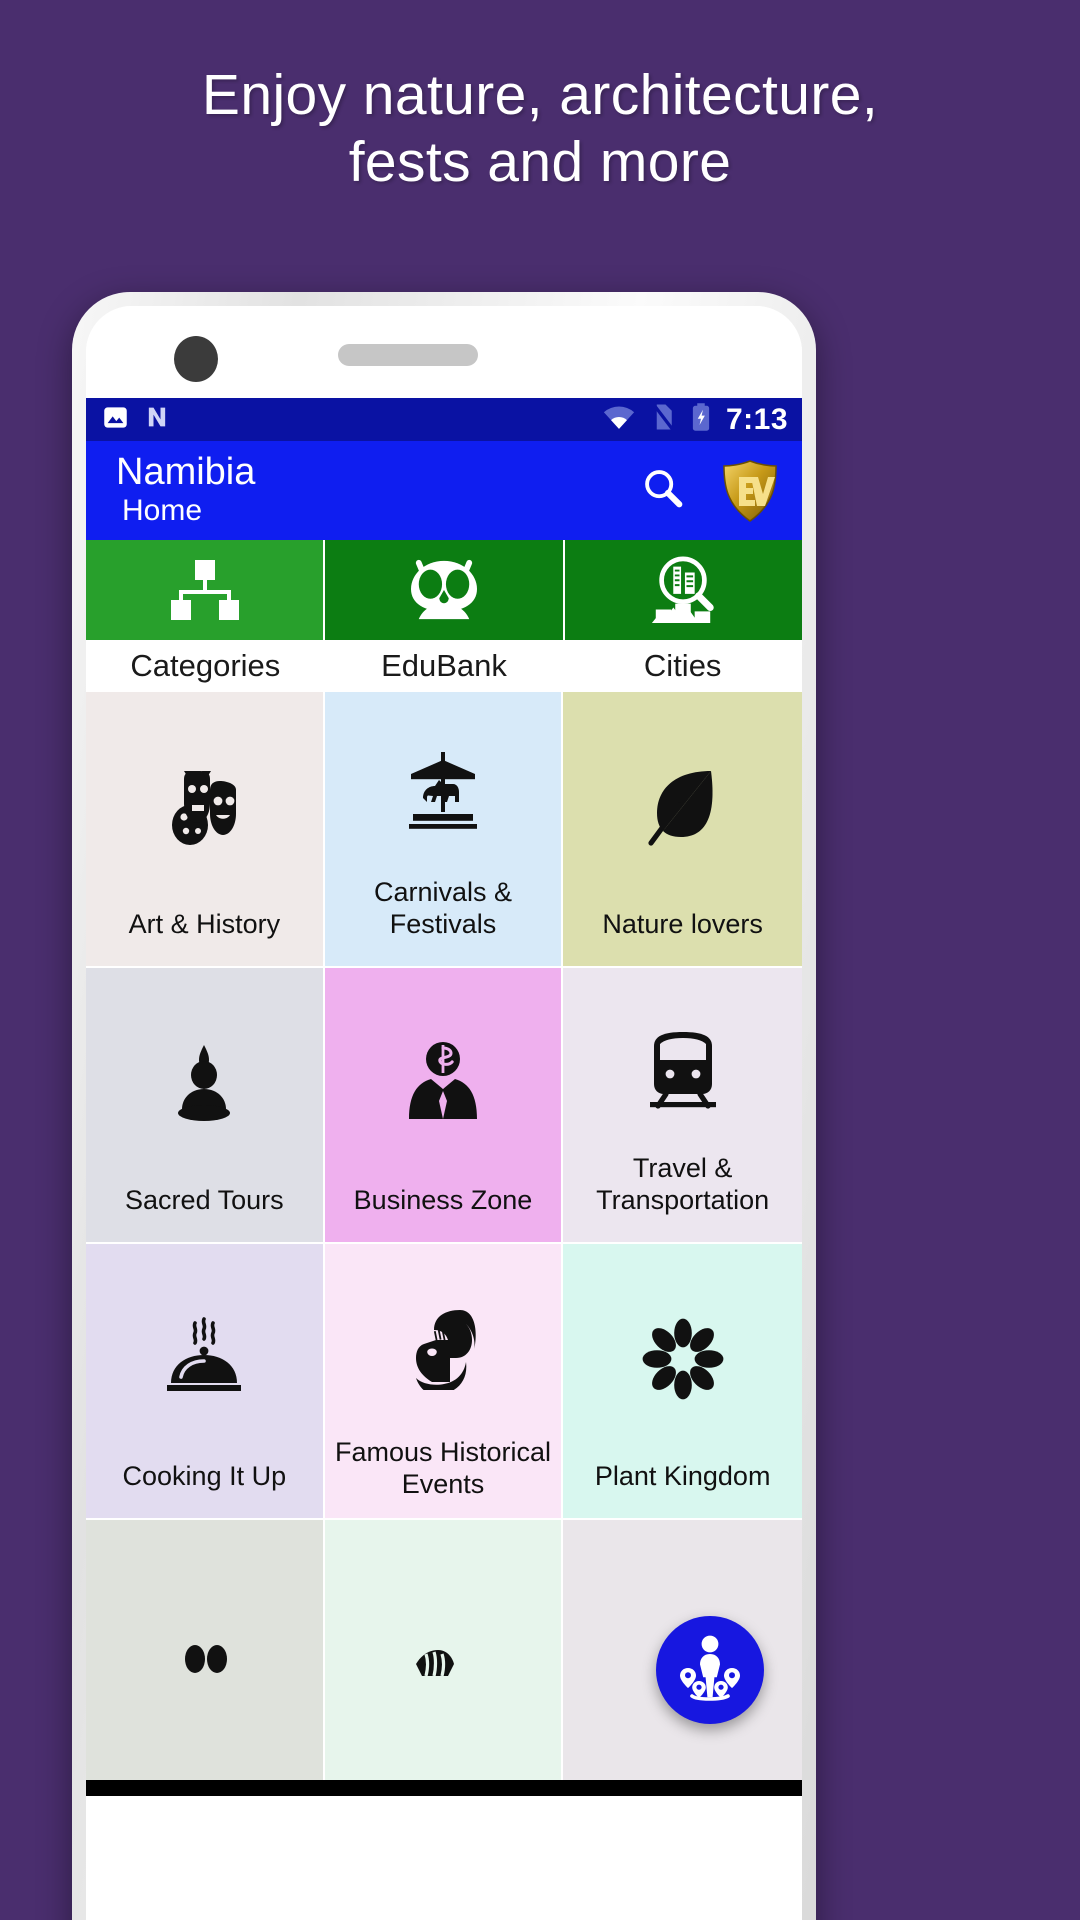  Describe the element at coordinates (136, 419) in the screenshot. I see `status-bar-left-icons` at that location.